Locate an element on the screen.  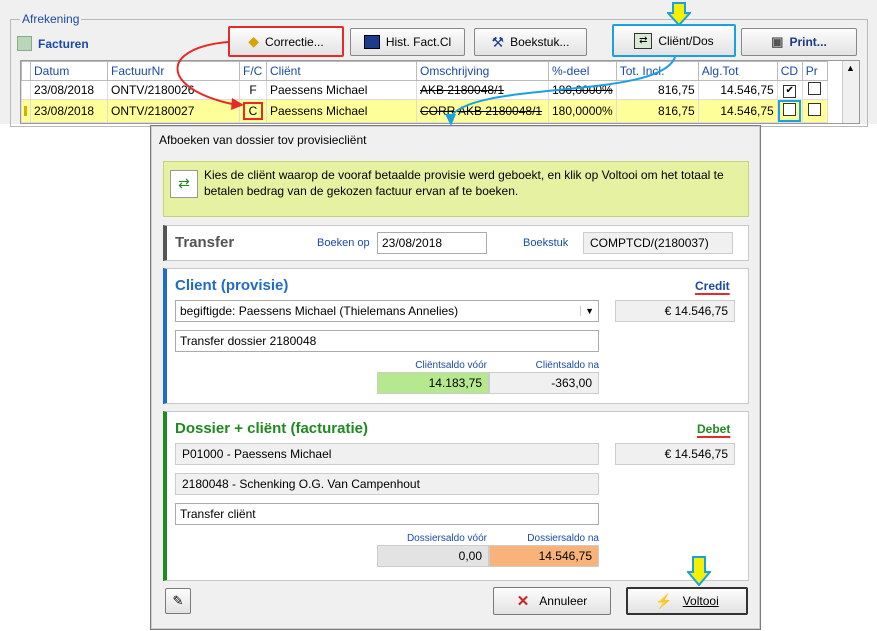
client-title: Client (provisie) is located at coordinates (232, 285).